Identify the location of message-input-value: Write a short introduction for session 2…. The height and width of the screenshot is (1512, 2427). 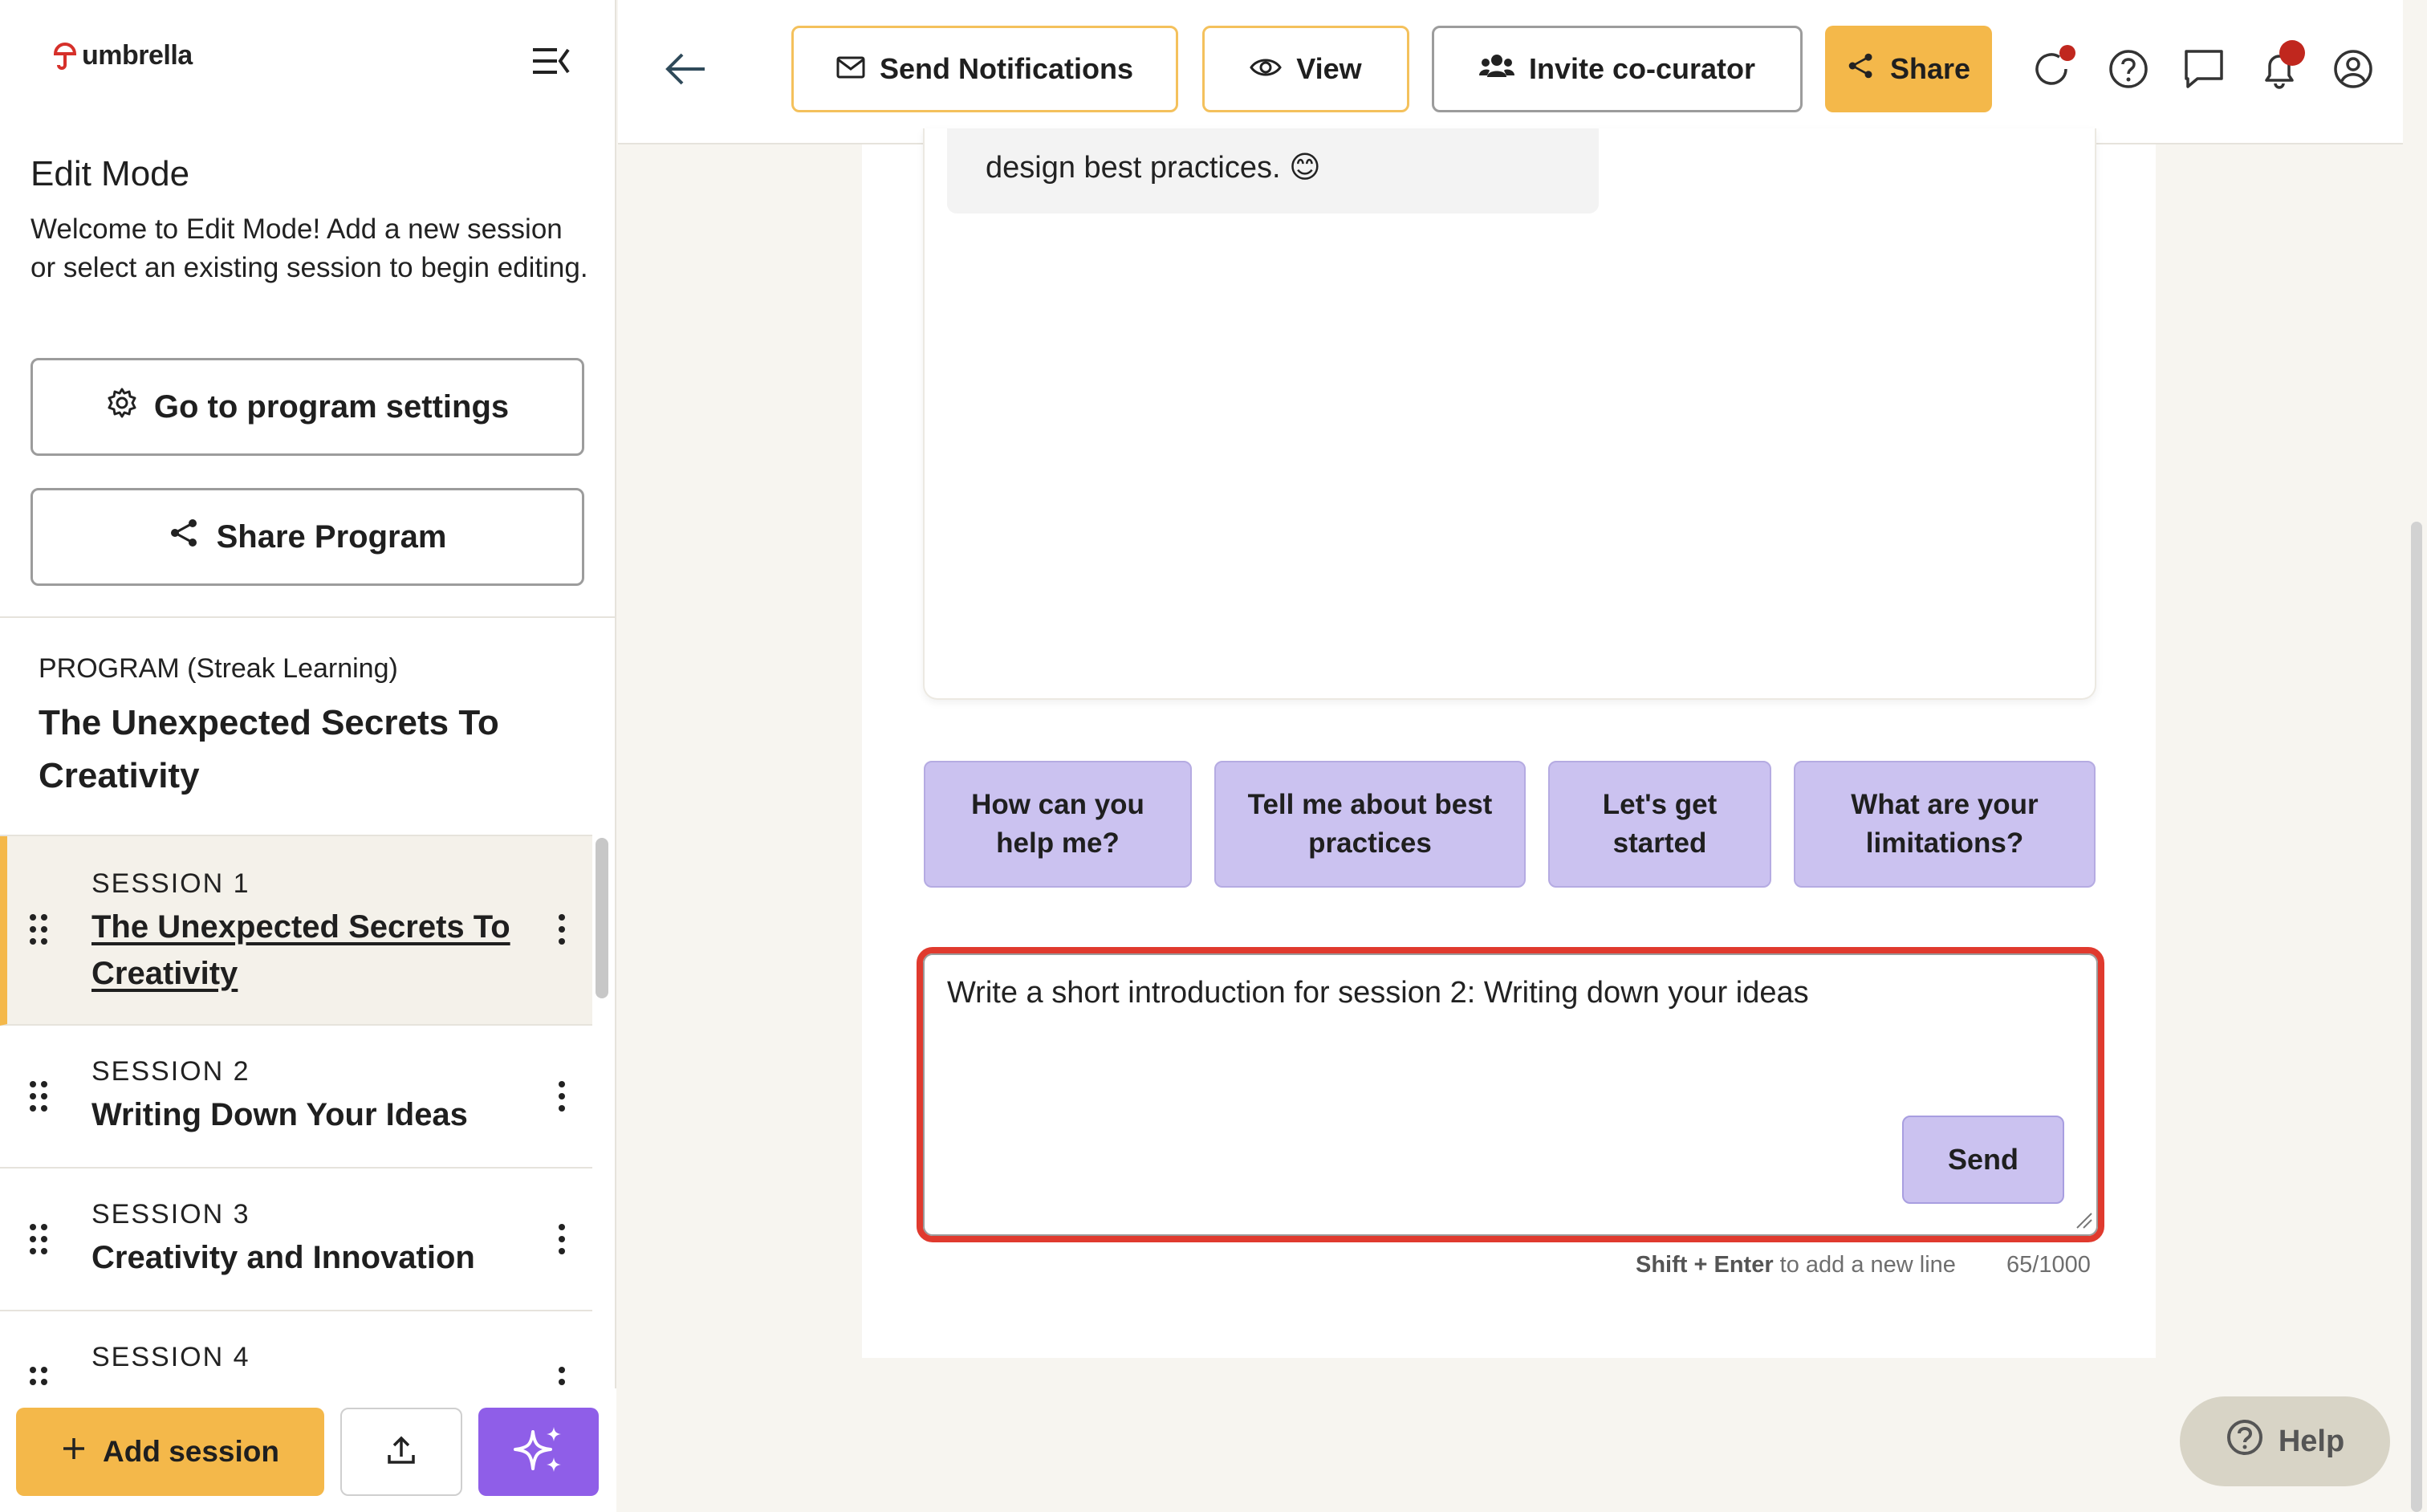
(1378, 993).